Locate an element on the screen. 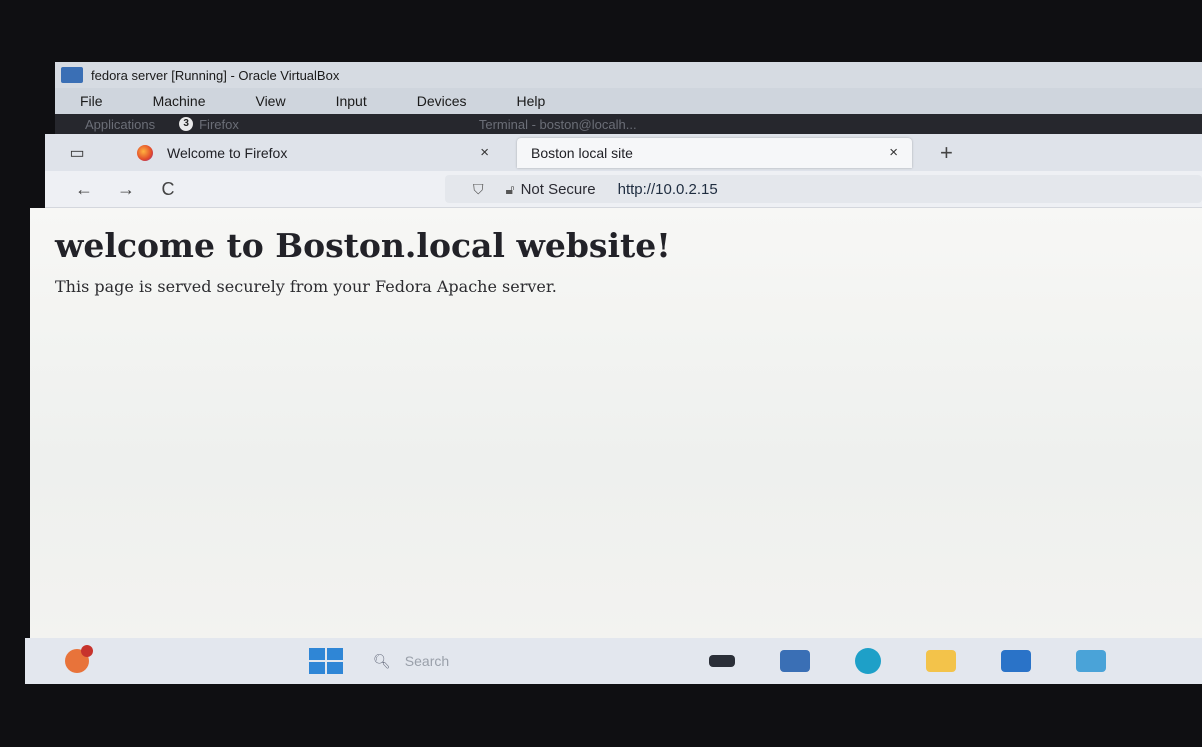 The image size is (1202, 747). vbox-menu-bar: File Machine View Input Devices Help is located at coordinates (628, 101).